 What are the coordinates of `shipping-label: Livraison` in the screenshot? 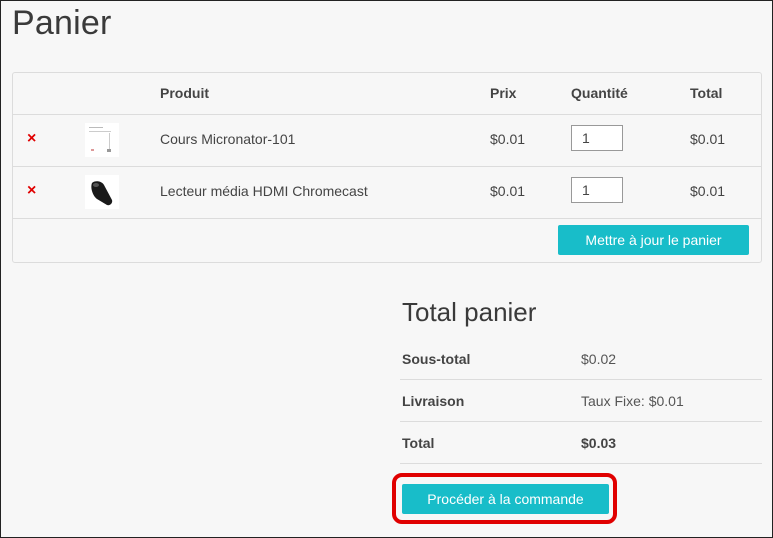 It's located at (433, 401).